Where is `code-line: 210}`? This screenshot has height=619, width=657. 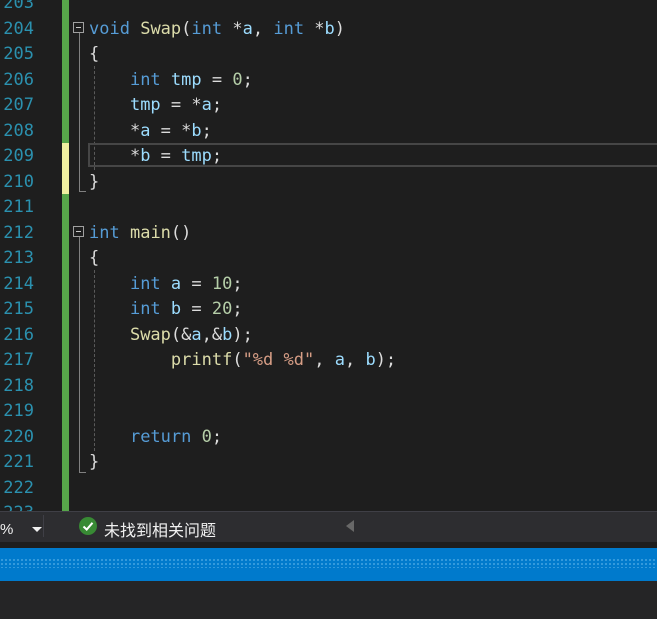 code-line: 210} is located at coordinates (328, 183).